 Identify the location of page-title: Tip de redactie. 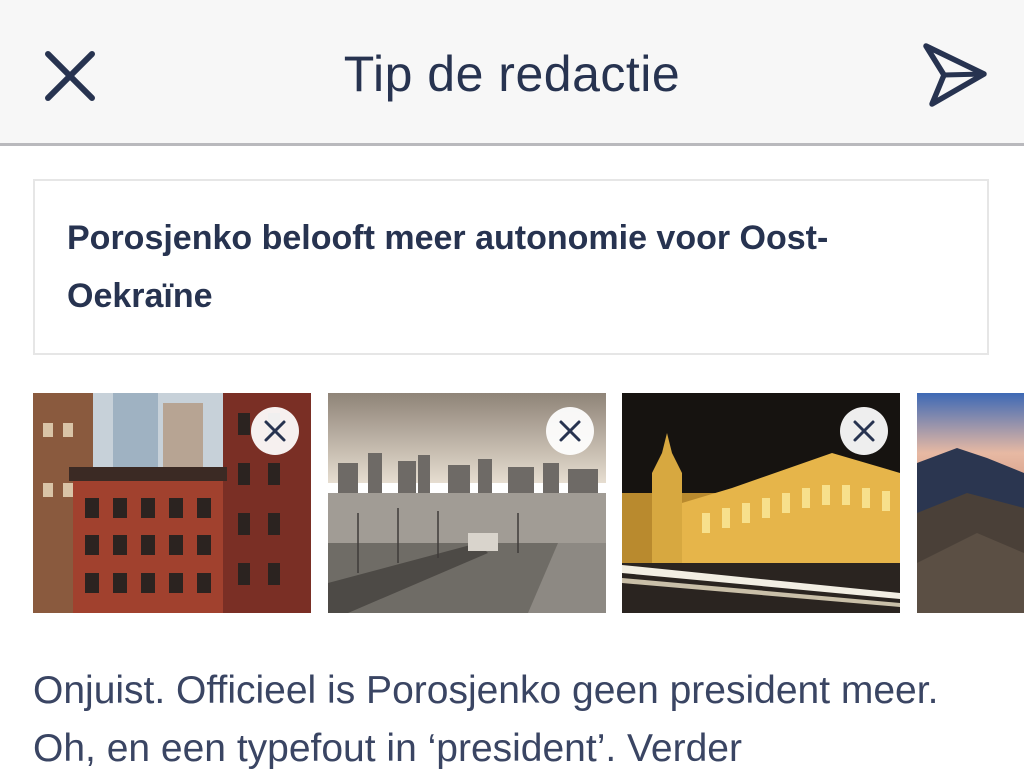
(512, 74).